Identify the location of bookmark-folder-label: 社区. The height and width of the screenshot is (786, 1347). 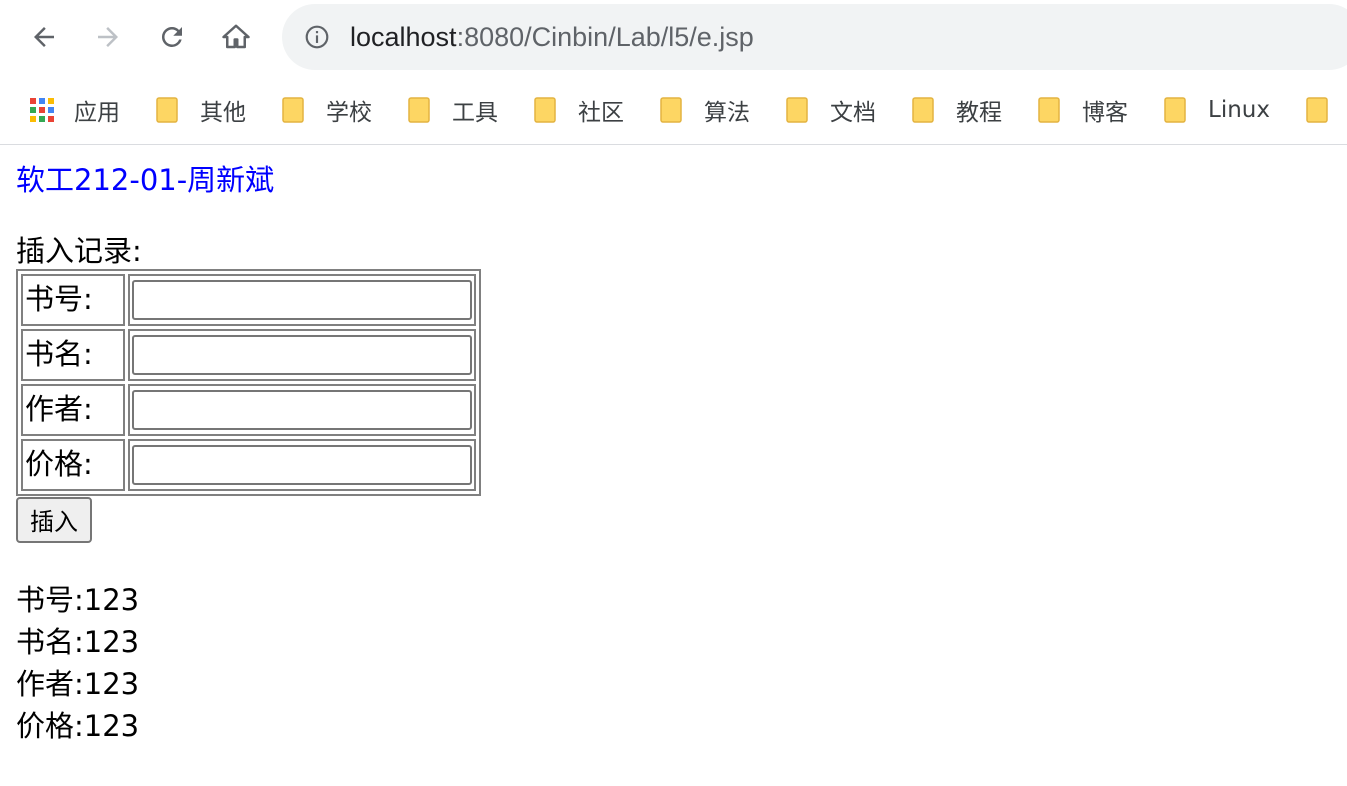
(601, 113).